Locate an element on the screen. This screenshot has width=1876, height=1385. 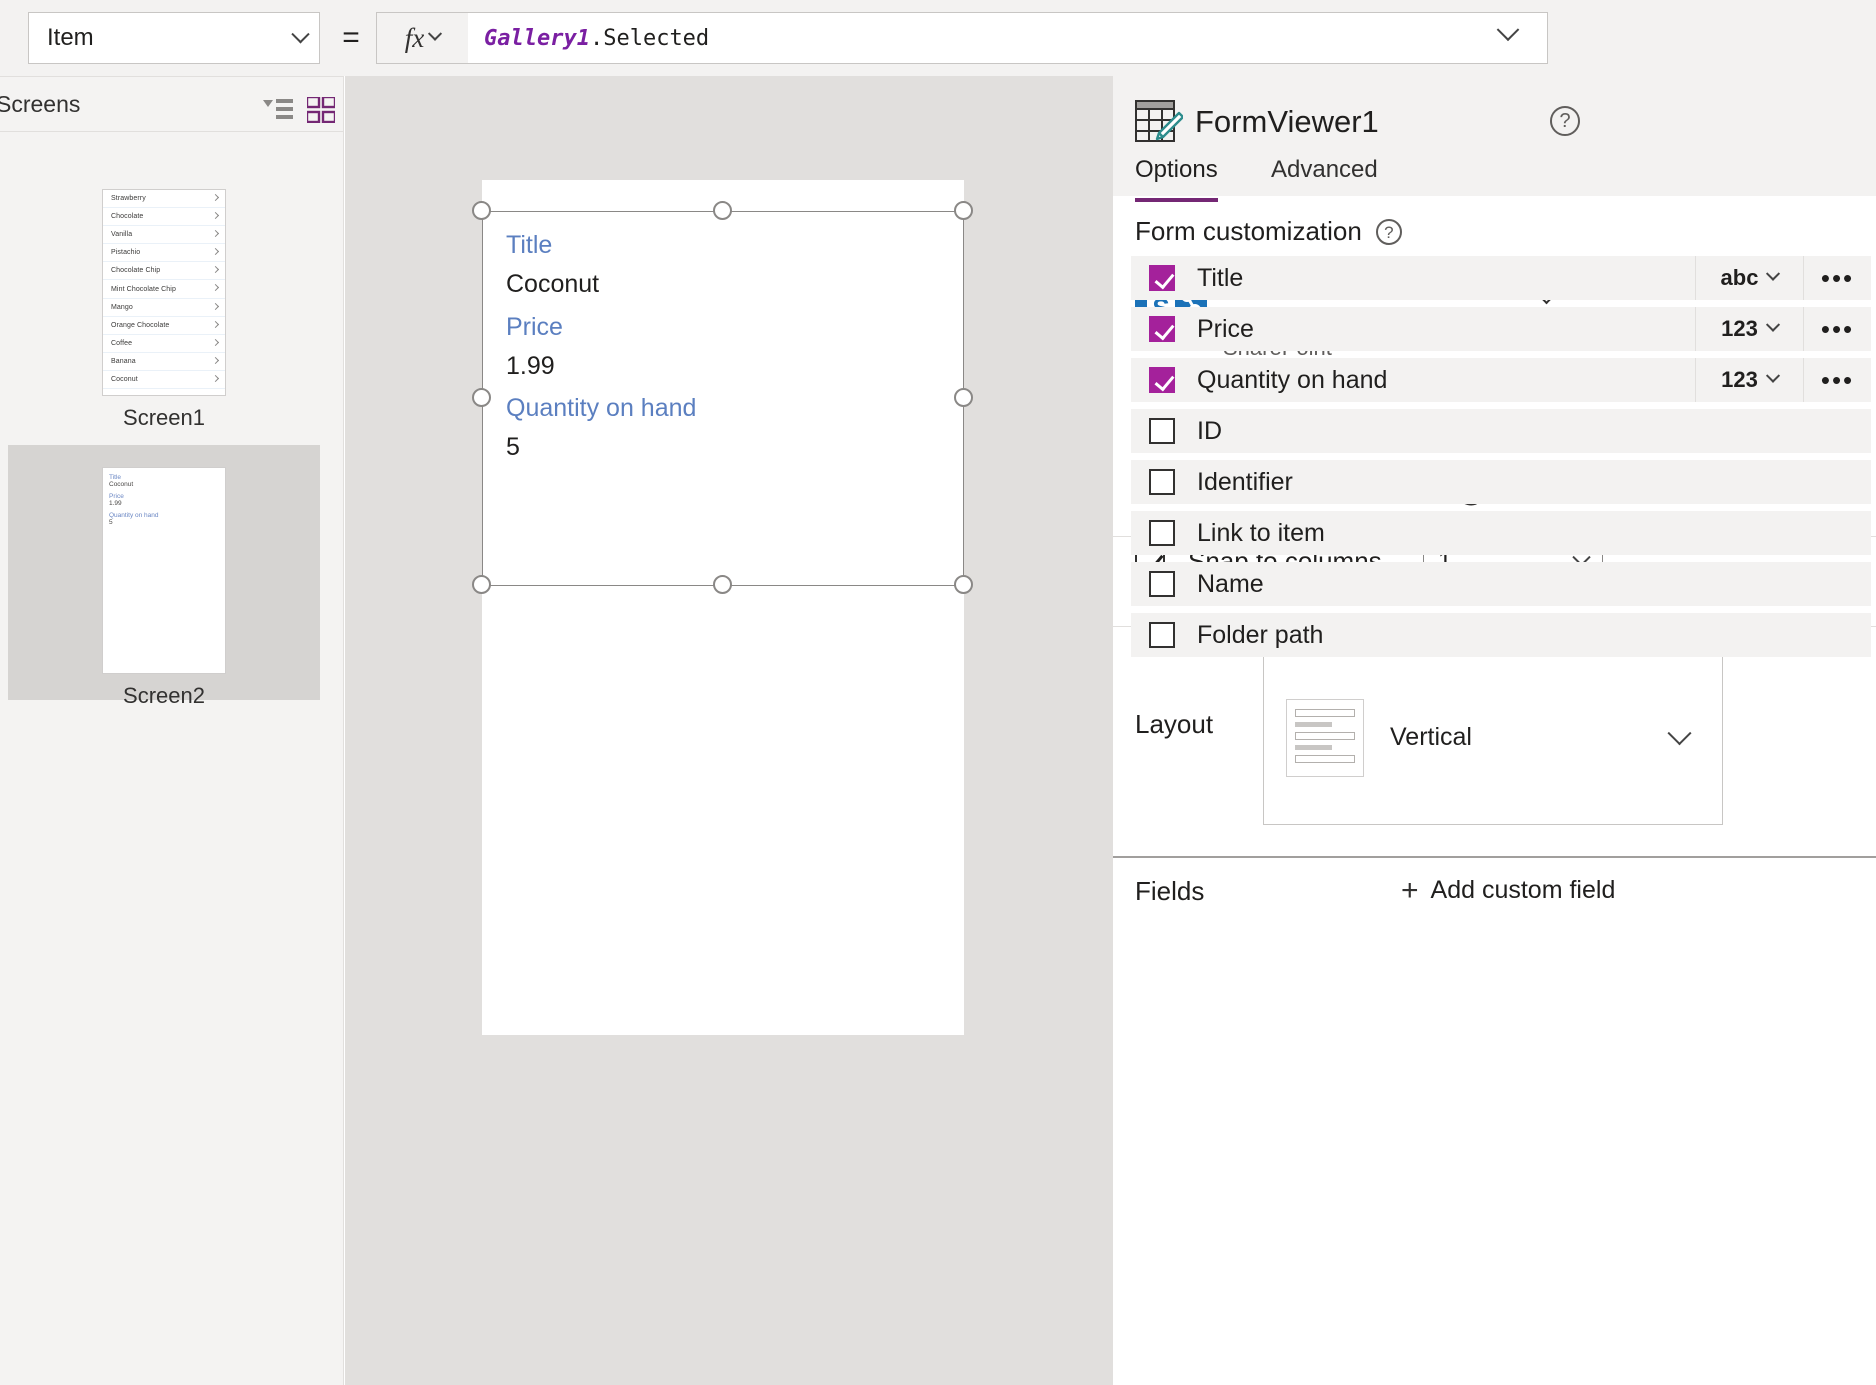
gallery-preview-item-label: Chocolate Chip is located at coordinates (136, 271).